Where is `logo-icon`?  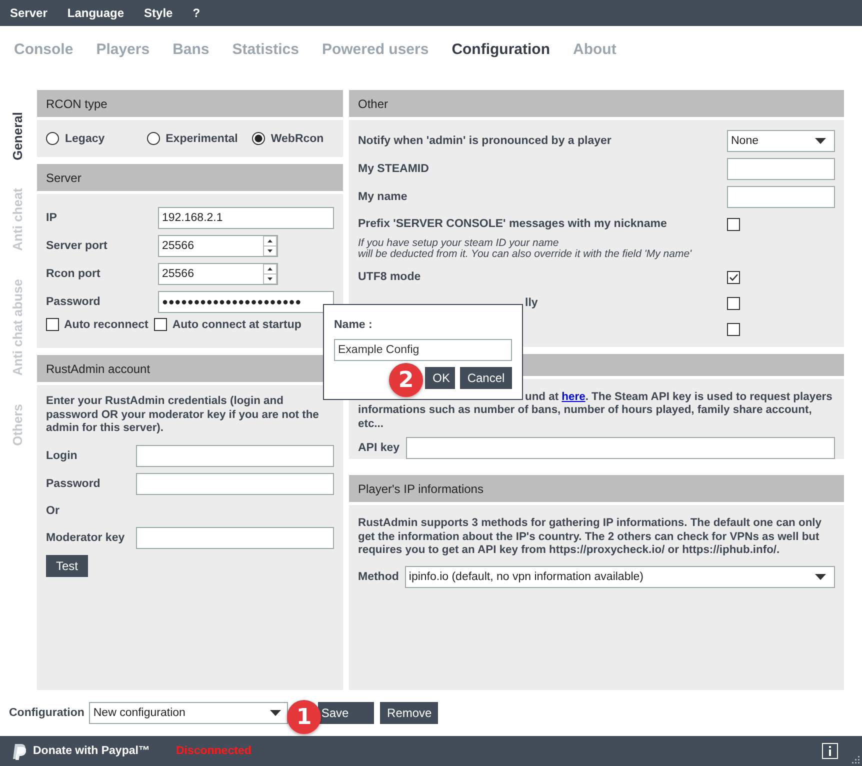 logo-icon is located at coordinates (19, 751).